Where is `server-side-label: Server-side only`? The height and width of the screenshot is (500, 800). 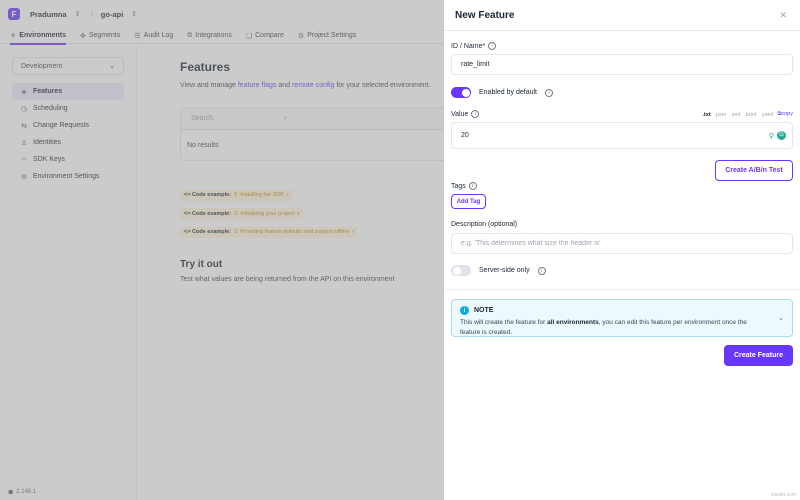
server-side-label: Server-side only is located at coordinates (504, 270).